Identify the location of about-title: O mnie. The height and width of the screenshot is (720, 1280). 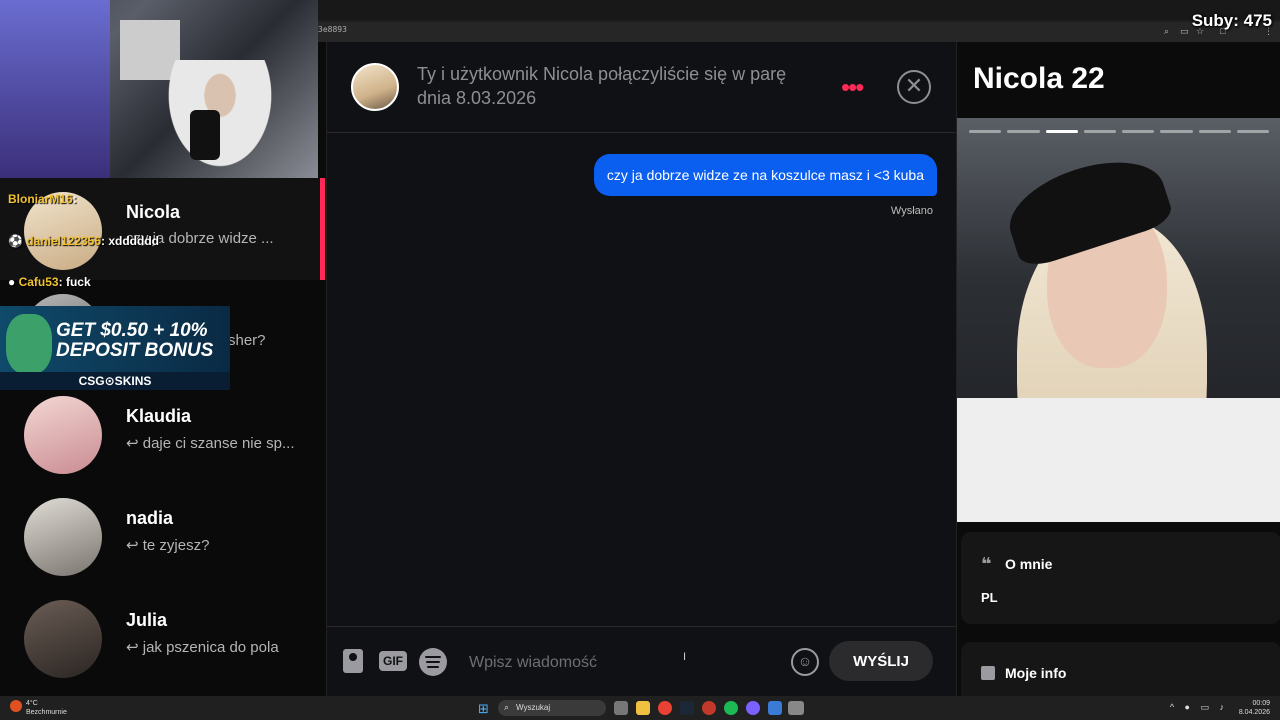
(1029, 564).